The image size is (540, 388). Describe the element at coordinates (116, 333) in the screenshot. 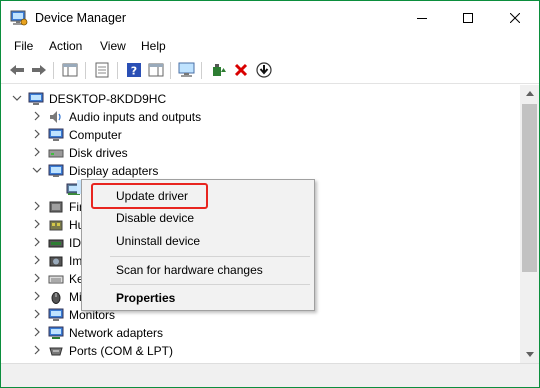

I see `tree-item-label: Network adapters` at that location.